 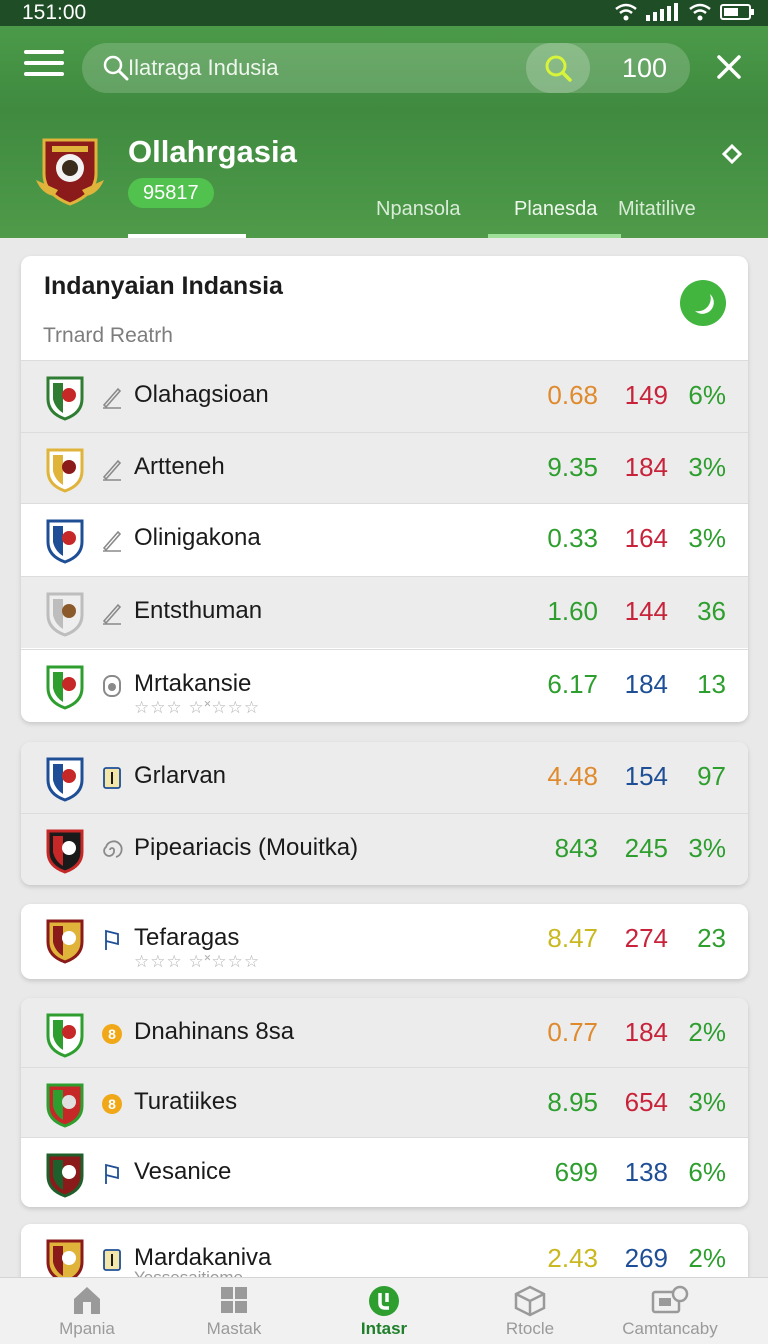 I want to click on bottom-nav: Mpania Mastak Intasr Rtocle Camtancaby, so click(x=384, y=1310).